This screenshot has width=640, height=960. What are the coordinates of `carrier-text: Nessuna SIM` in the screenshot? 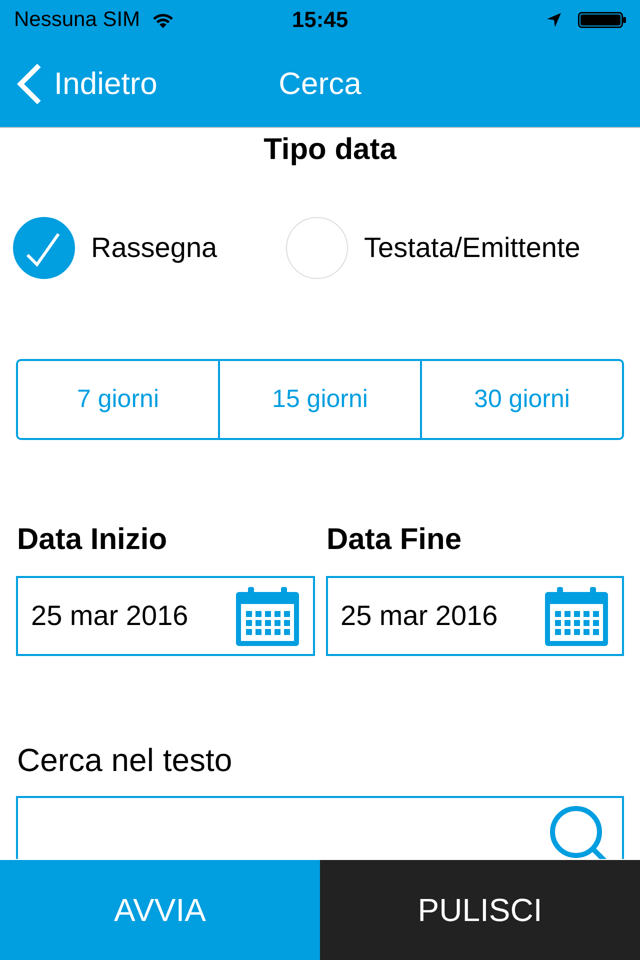 It's located at (77, 20).